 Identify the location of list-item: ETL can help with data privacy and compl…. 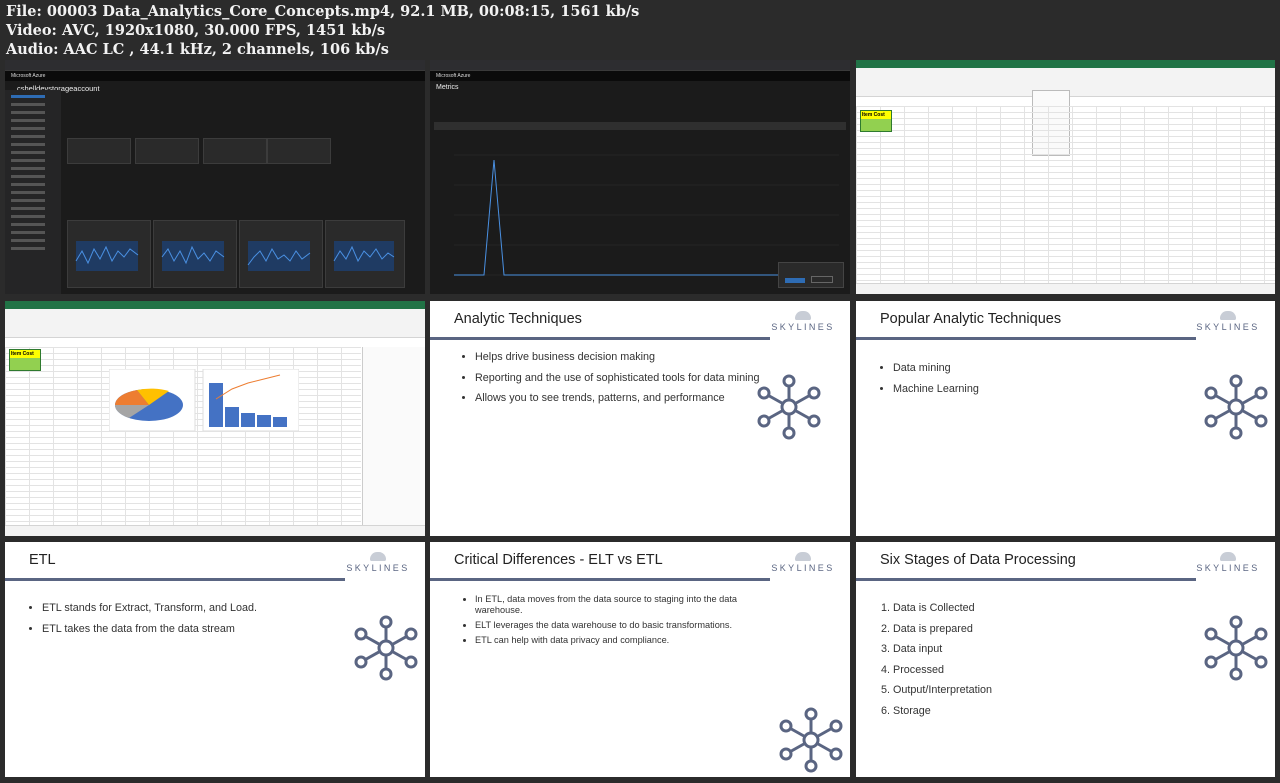
(625, 640).